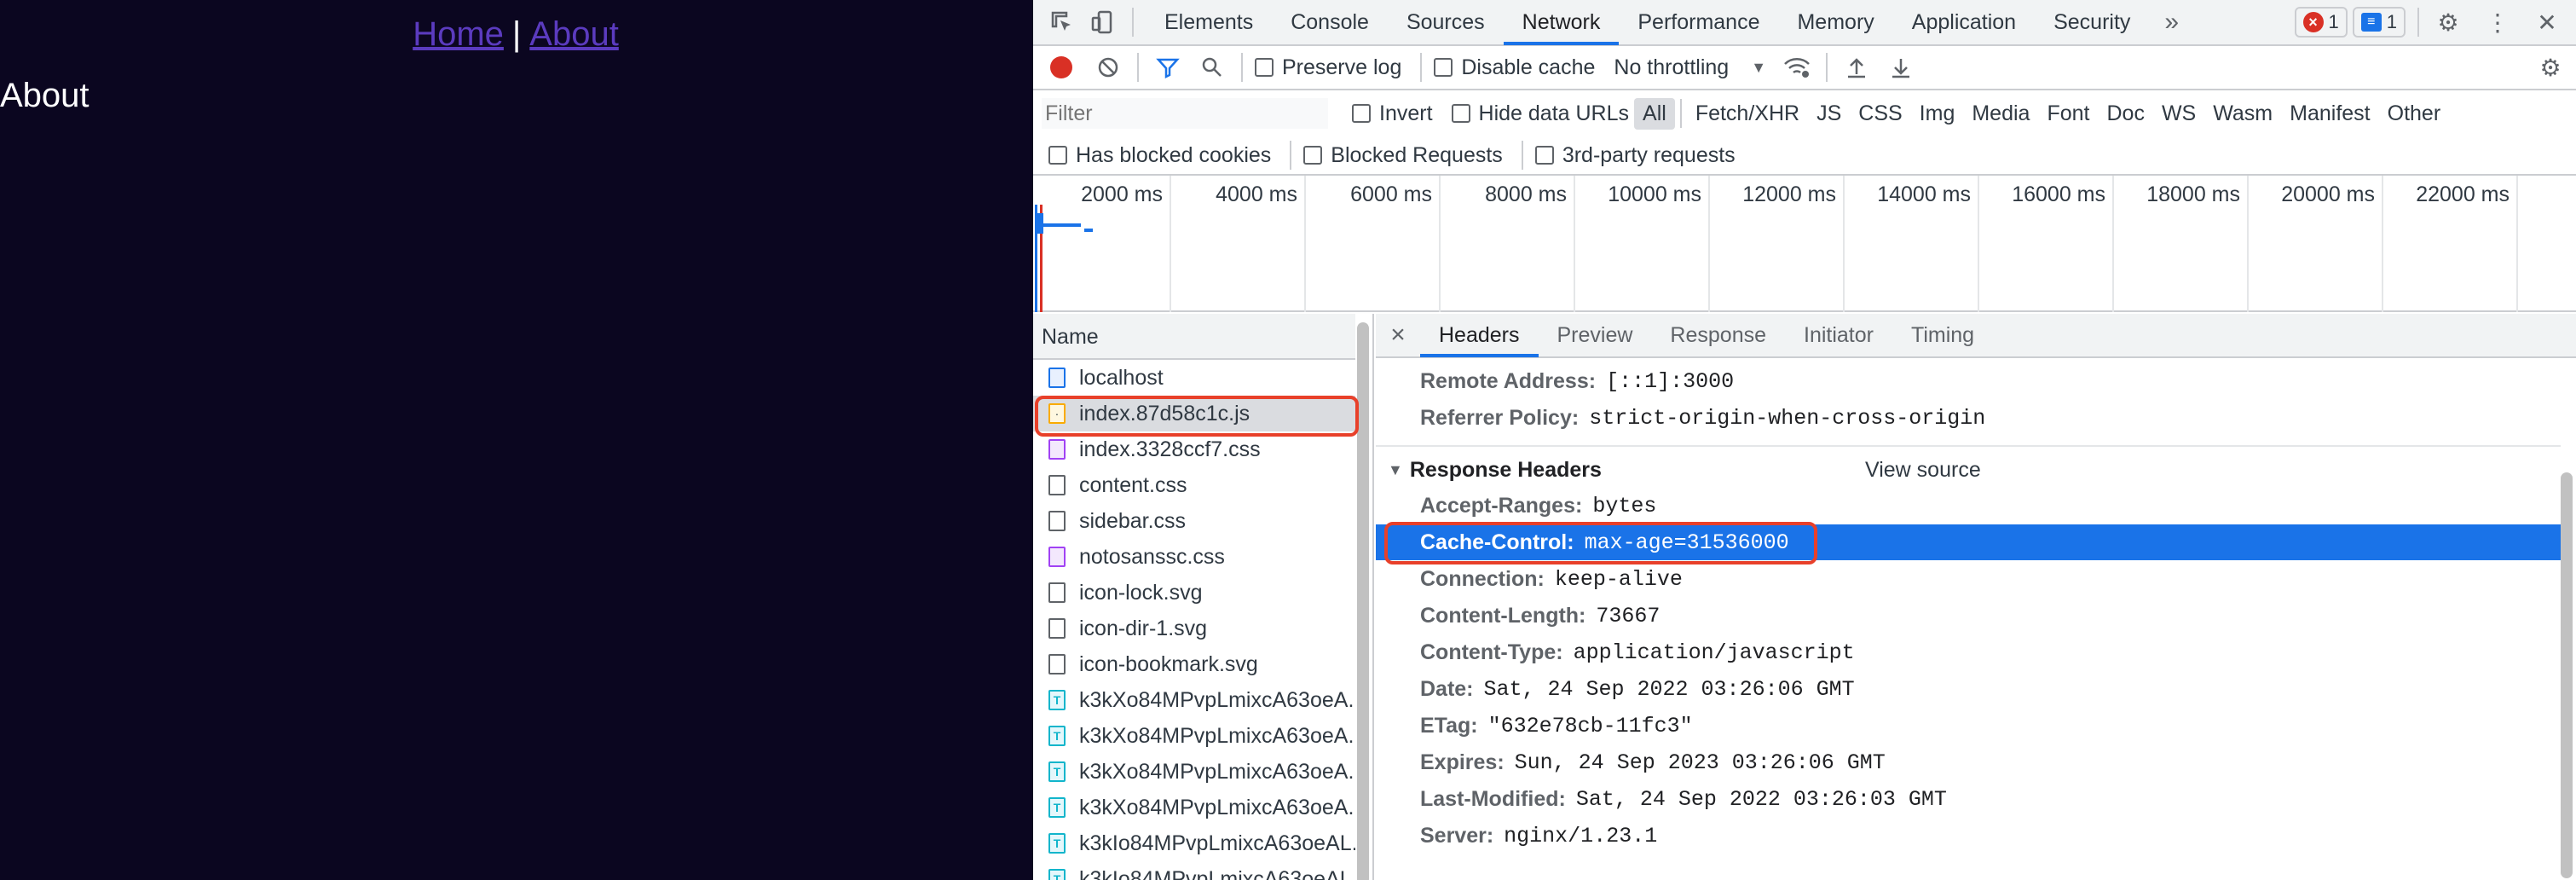  I want to click on response-header-row: ETag: "632e78cb-11fc3", so click(1968, 726).